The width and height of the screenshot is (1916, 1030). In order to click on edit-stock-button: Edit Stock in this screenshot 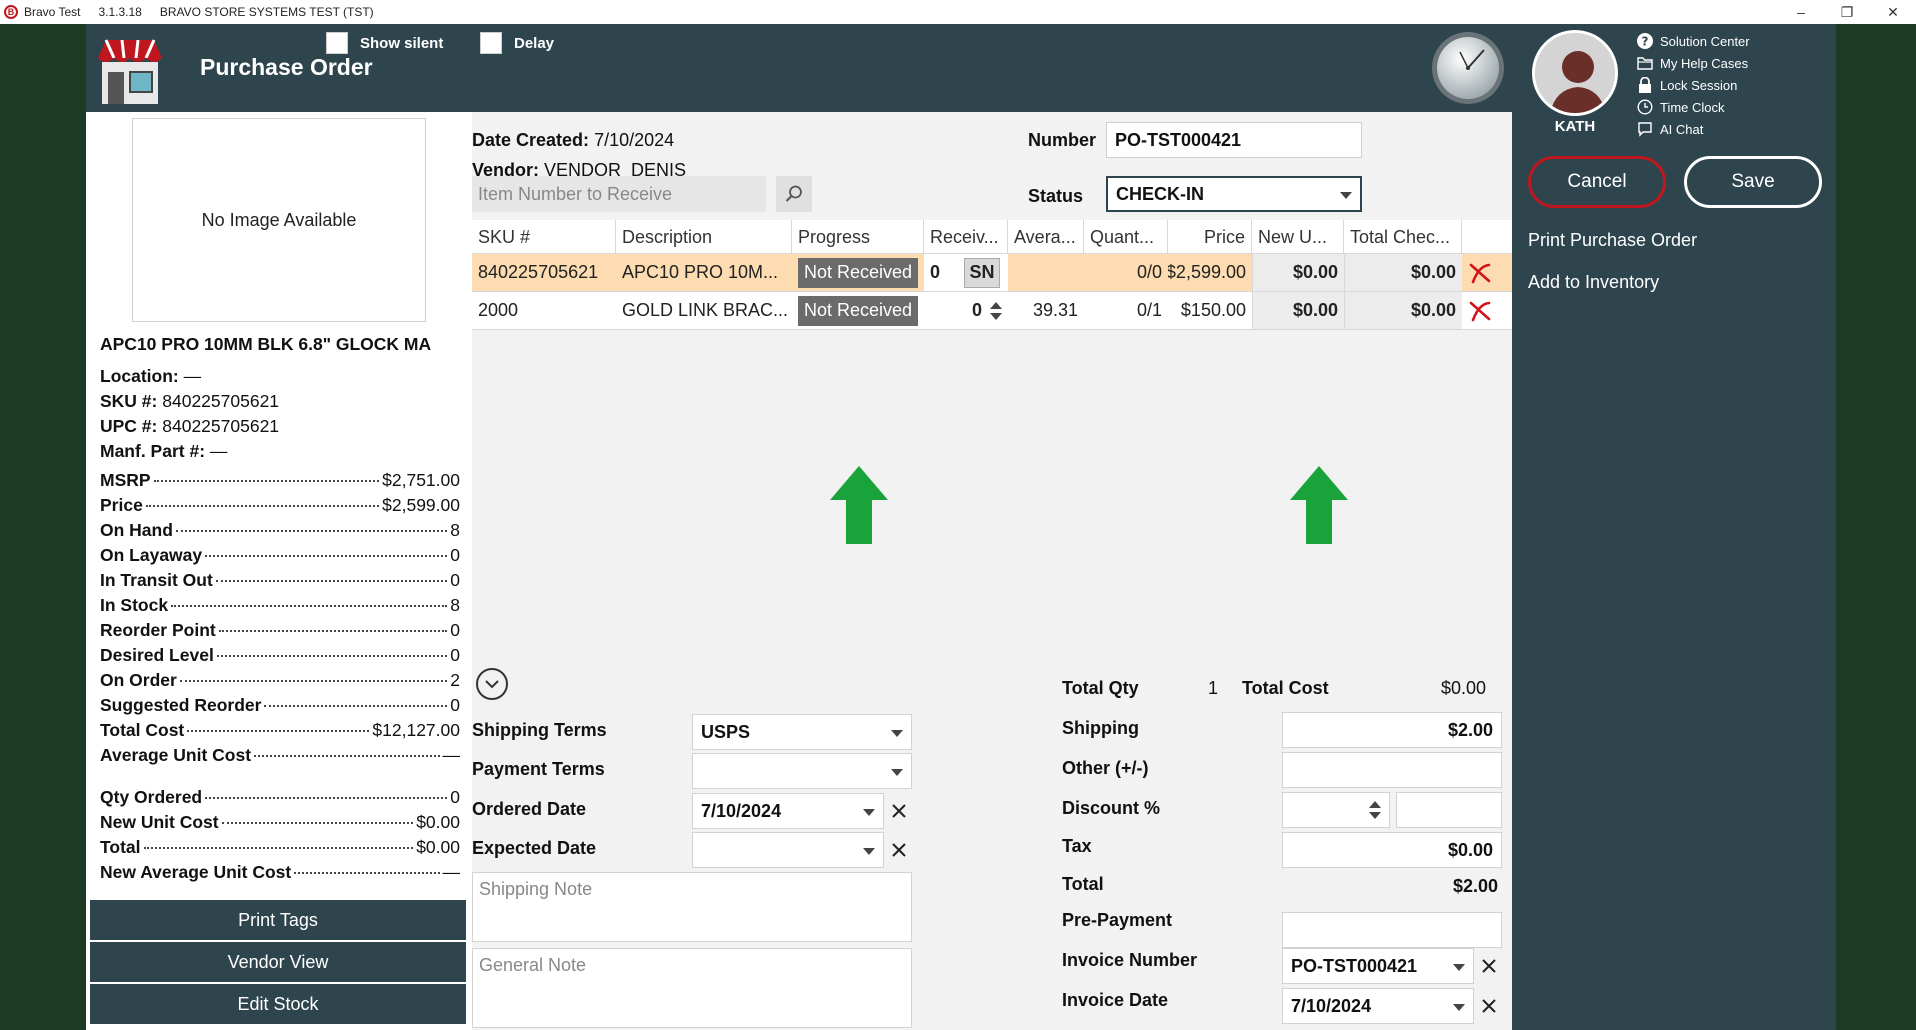, I will do `click(278, 1004)`.